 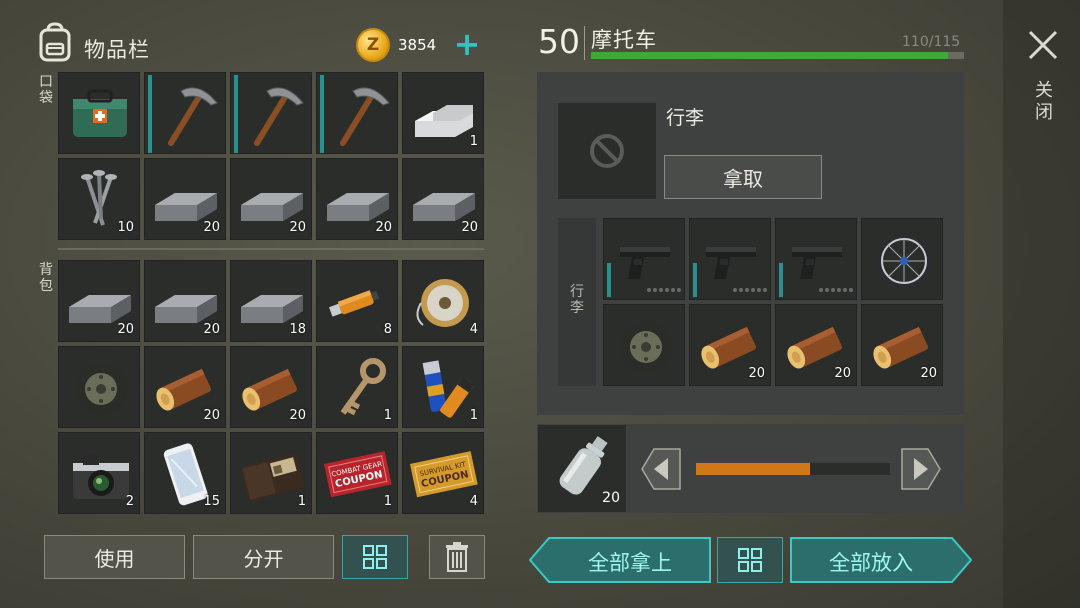 I want to click on grid-view-button, so click(x=375, y=557).